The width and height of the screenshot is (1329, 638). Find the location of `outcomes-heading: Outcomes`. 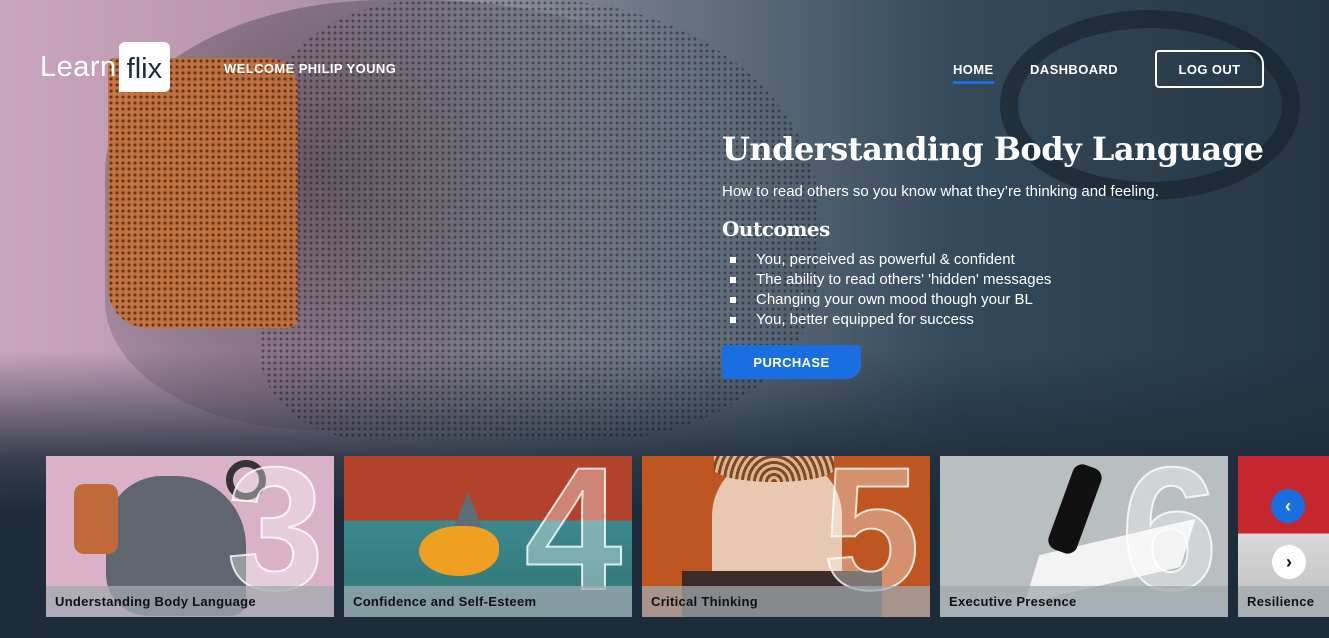

outcomes-heading: Outcomes is located at coordinates (776, 229).